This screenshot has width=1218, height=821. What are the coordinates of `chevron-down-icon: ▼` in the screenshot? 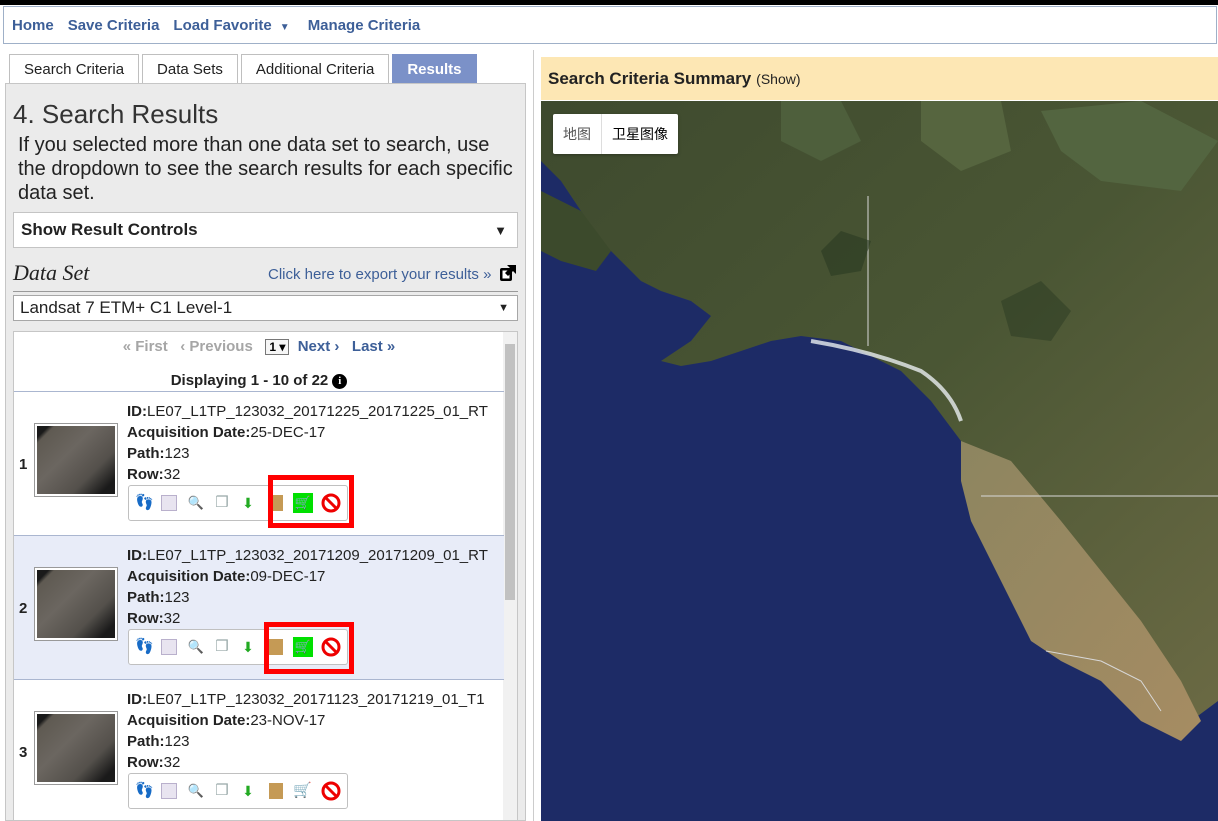 It's located at (284, 27).